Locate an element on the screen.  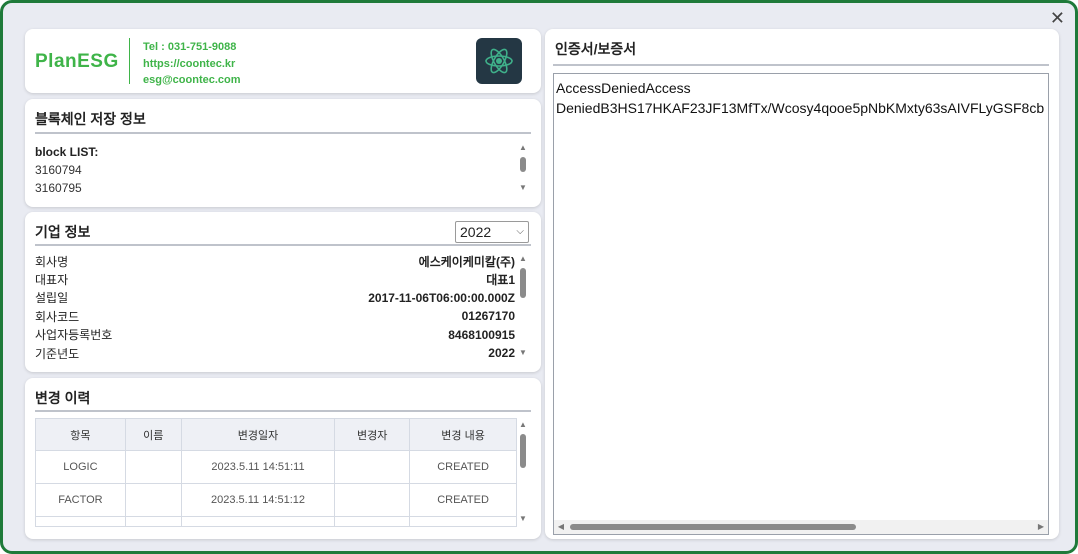
info-row: 회사코드 01267170 is located at coordinates (275, 316).